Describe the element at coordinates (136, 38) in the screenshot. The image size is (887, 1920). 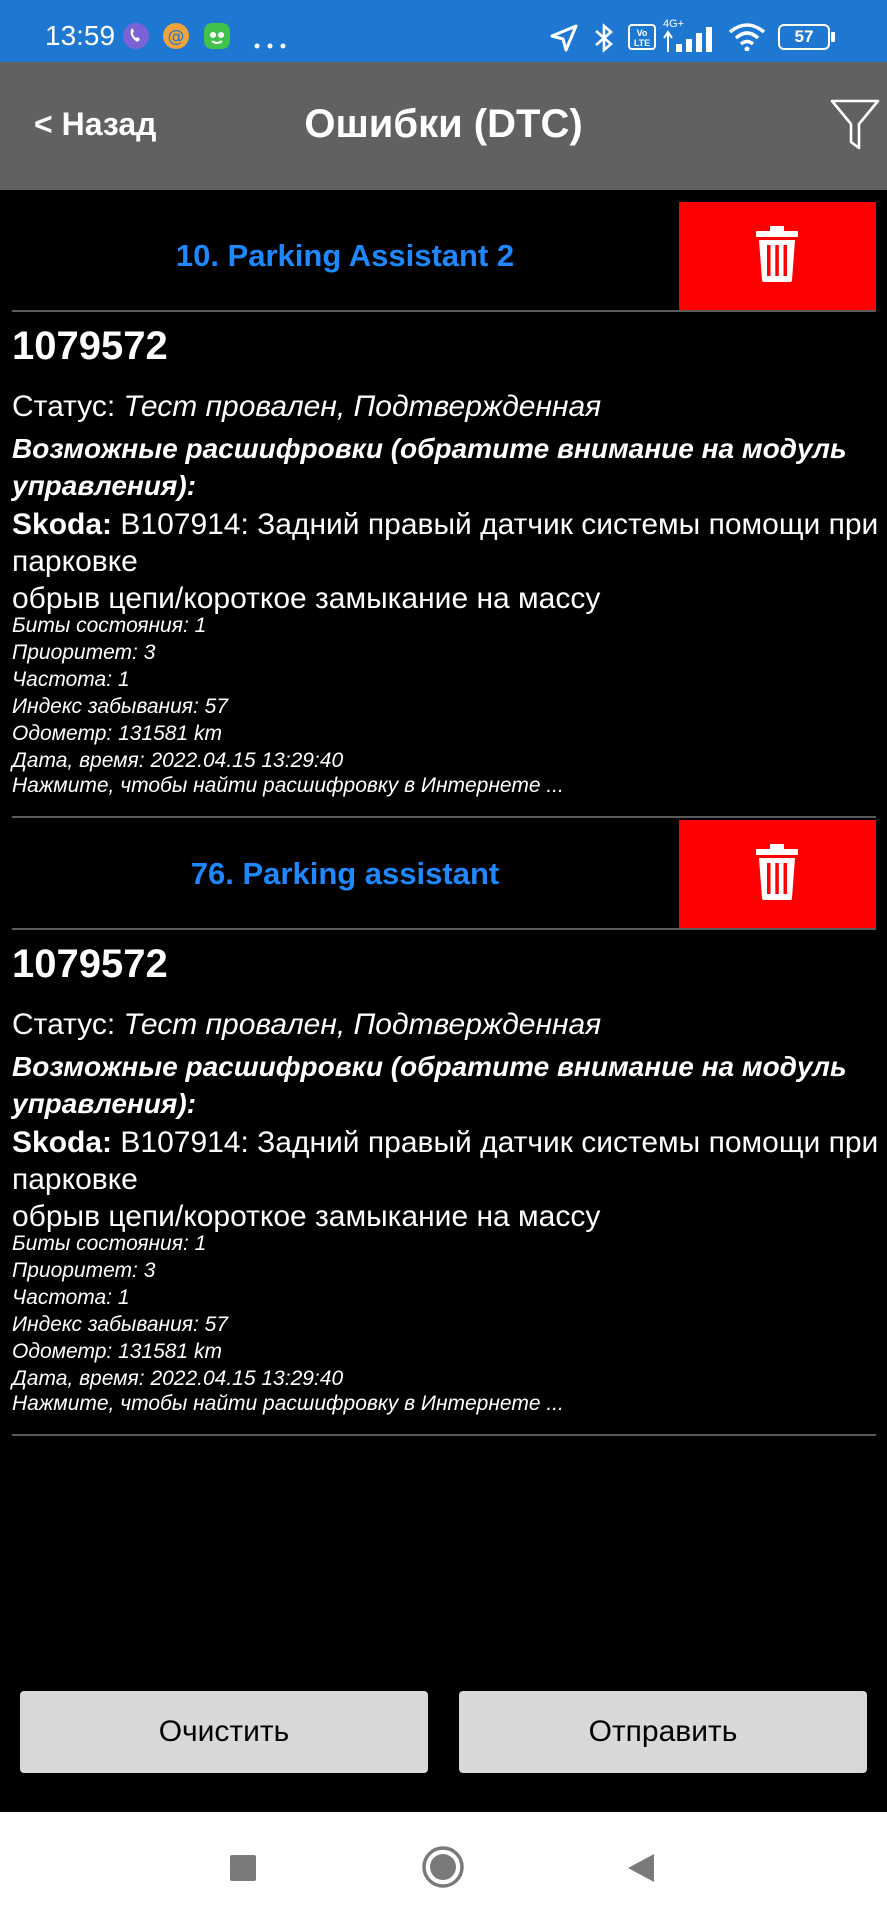
I see `viber-icon` at that location.